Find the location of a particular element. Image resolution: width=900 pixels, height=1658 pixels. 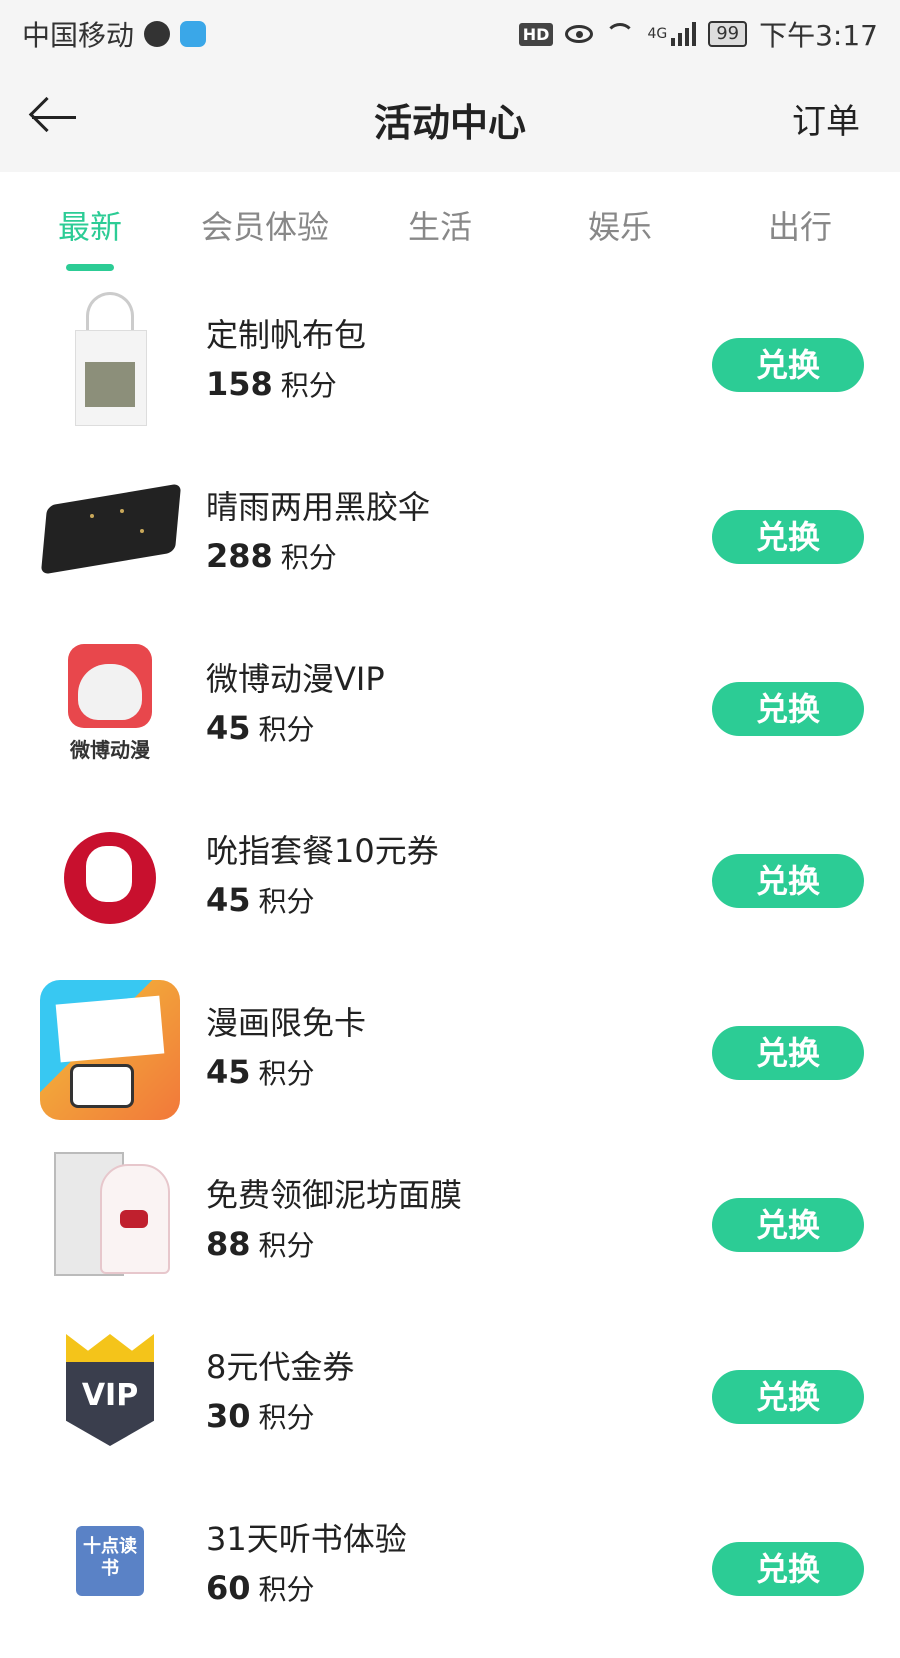

list-item: 微博动漫 微博动漫VIP 45 积分 兑换 is located at coordinates (450, 712).